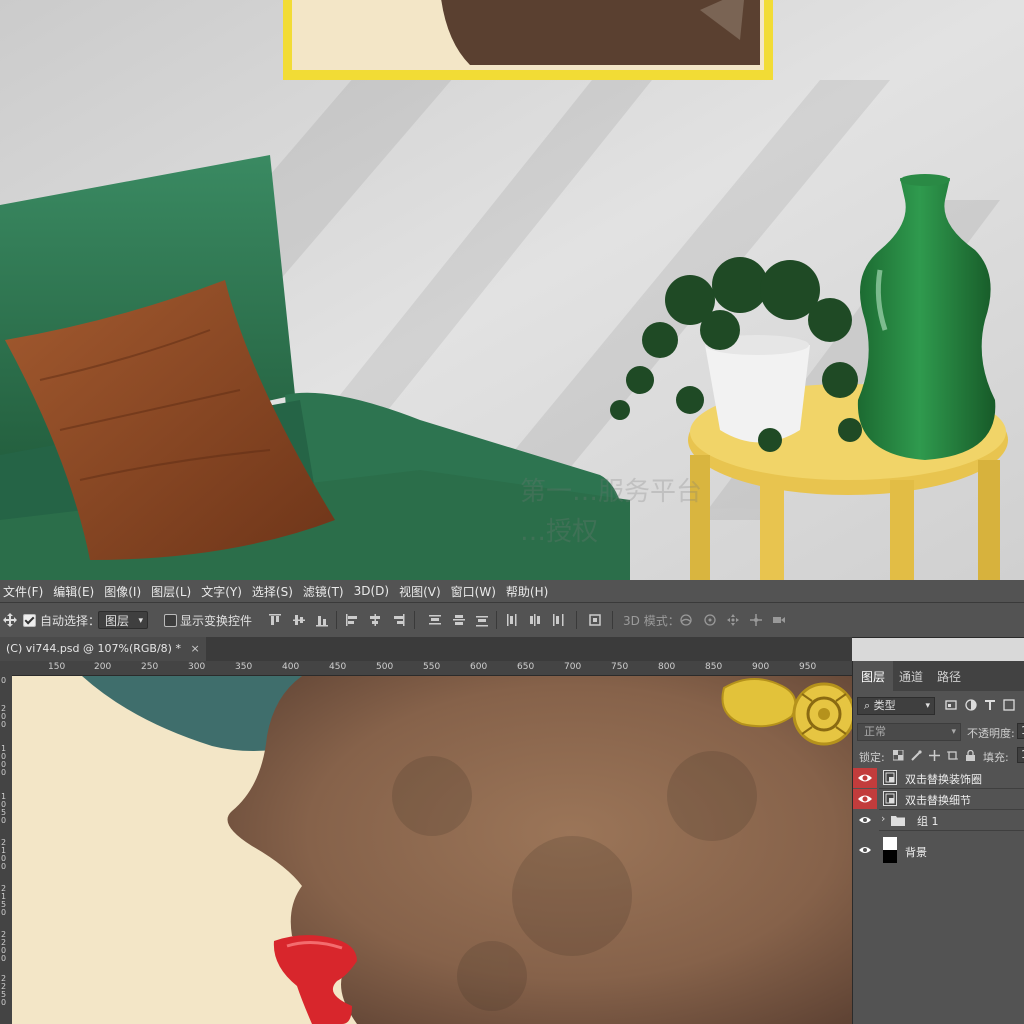  I want to click on auto-select-target-value: 图层, so click(117, 621).